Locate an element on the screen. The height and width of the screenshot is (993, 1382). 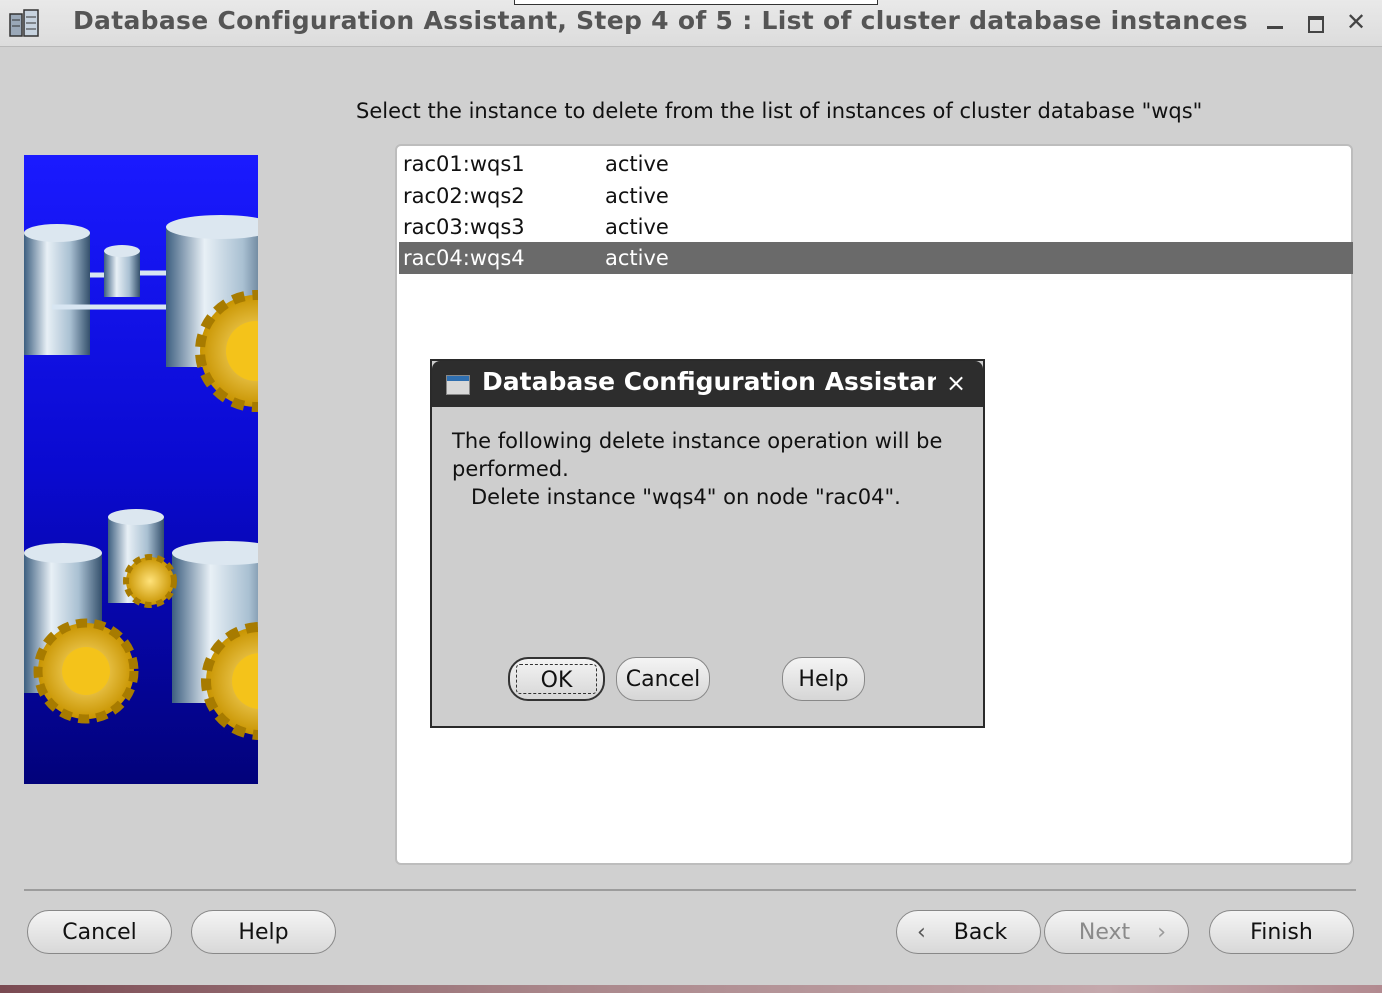
back-button: ‹ Back is located at coordinates (968, 932).